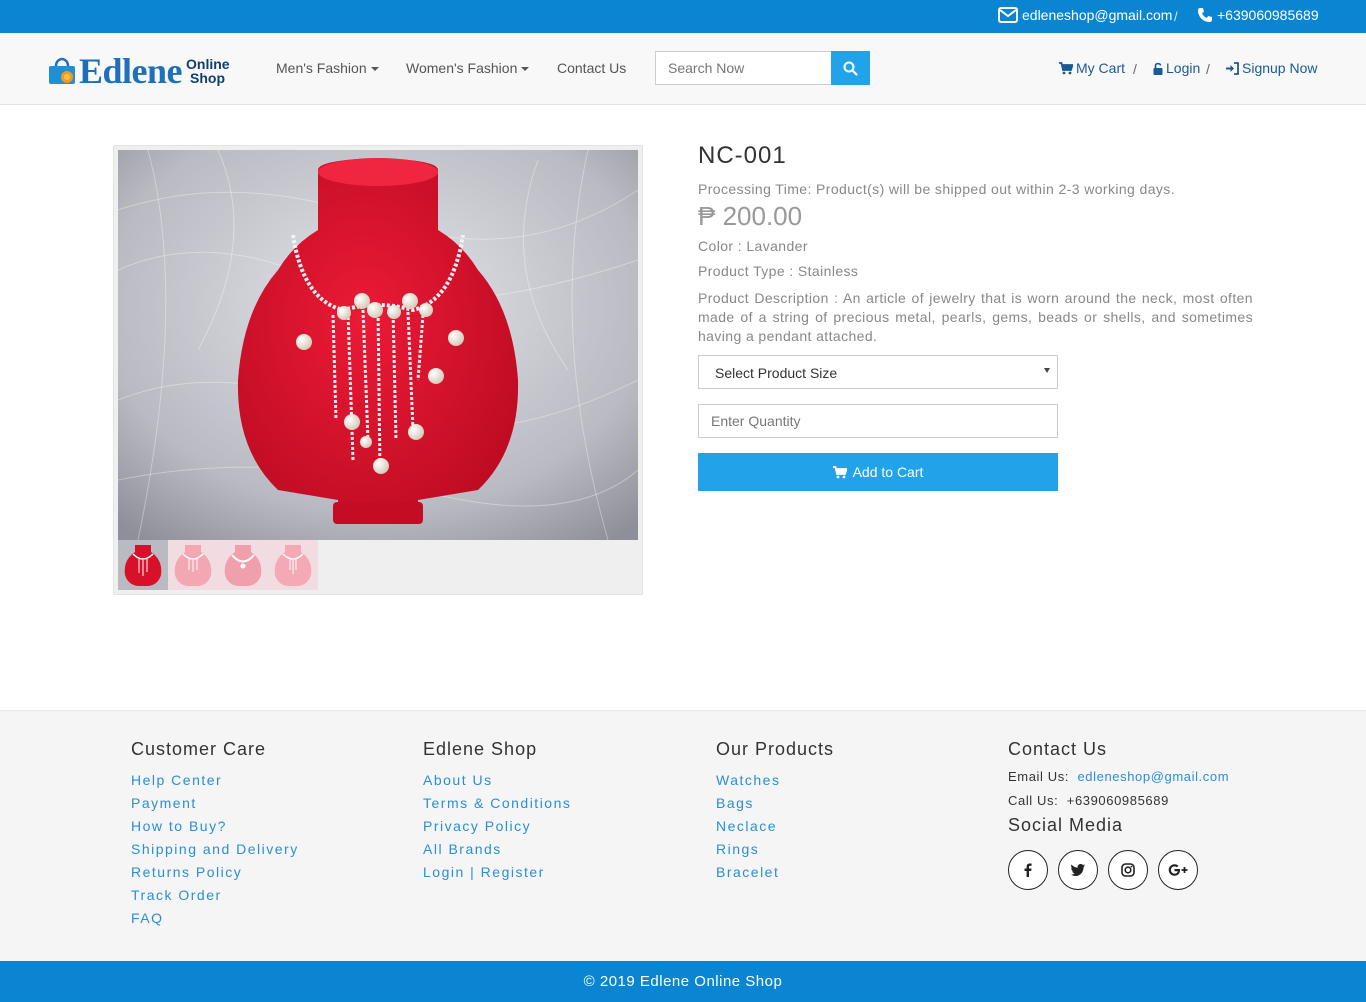 The image size is (1366, 1002). Describe the element at coordinates (497, 826) in the screenshot. I see `footer-link-privacy: Privacy Policy` at that location.